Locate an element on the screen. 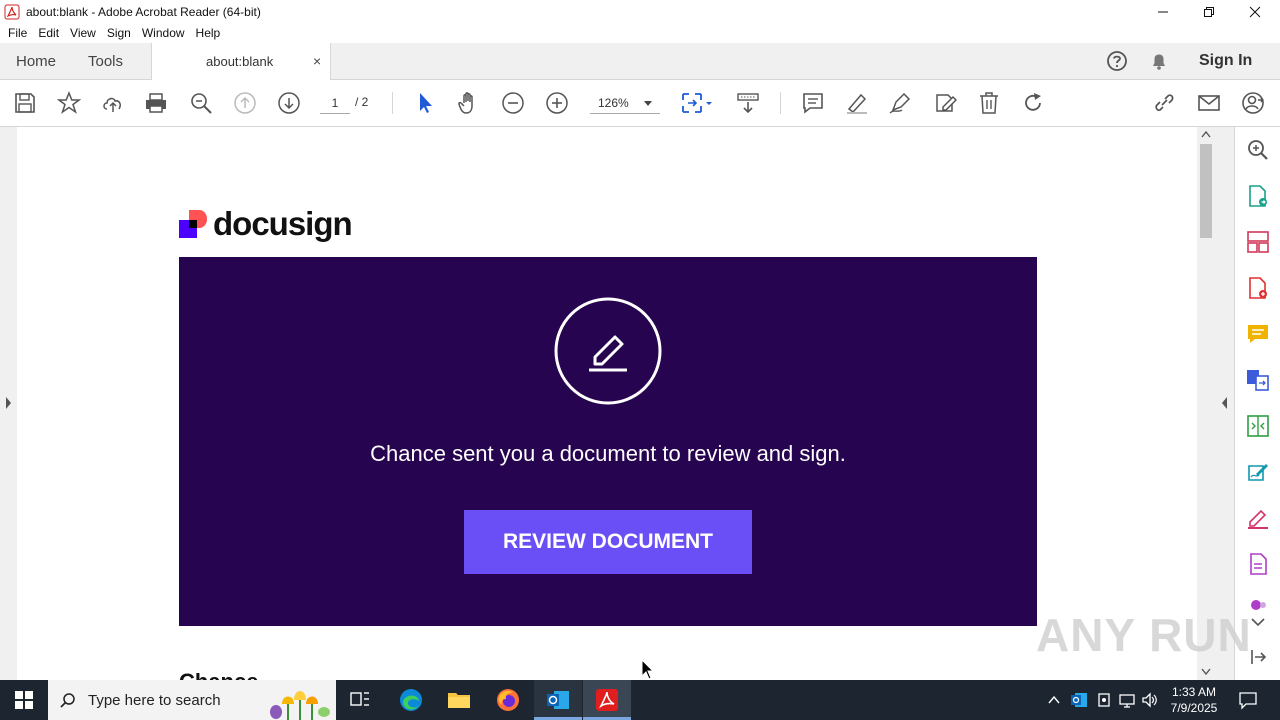  upload-cloud-icon is located at coordinates (113, 103).